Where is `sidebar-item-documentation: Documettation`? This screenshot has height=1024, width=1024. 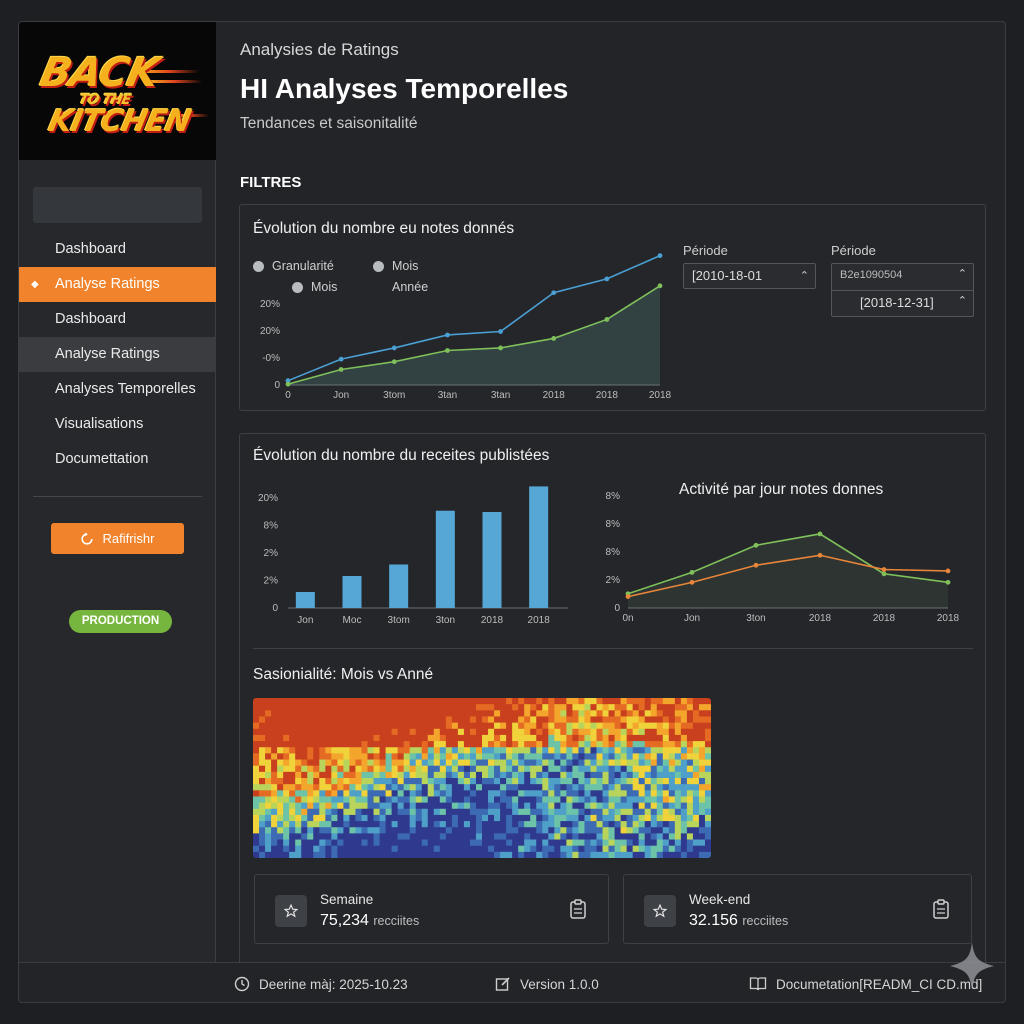
sidebar-item-documentation: Documettation is located at coordinates (117, 459).